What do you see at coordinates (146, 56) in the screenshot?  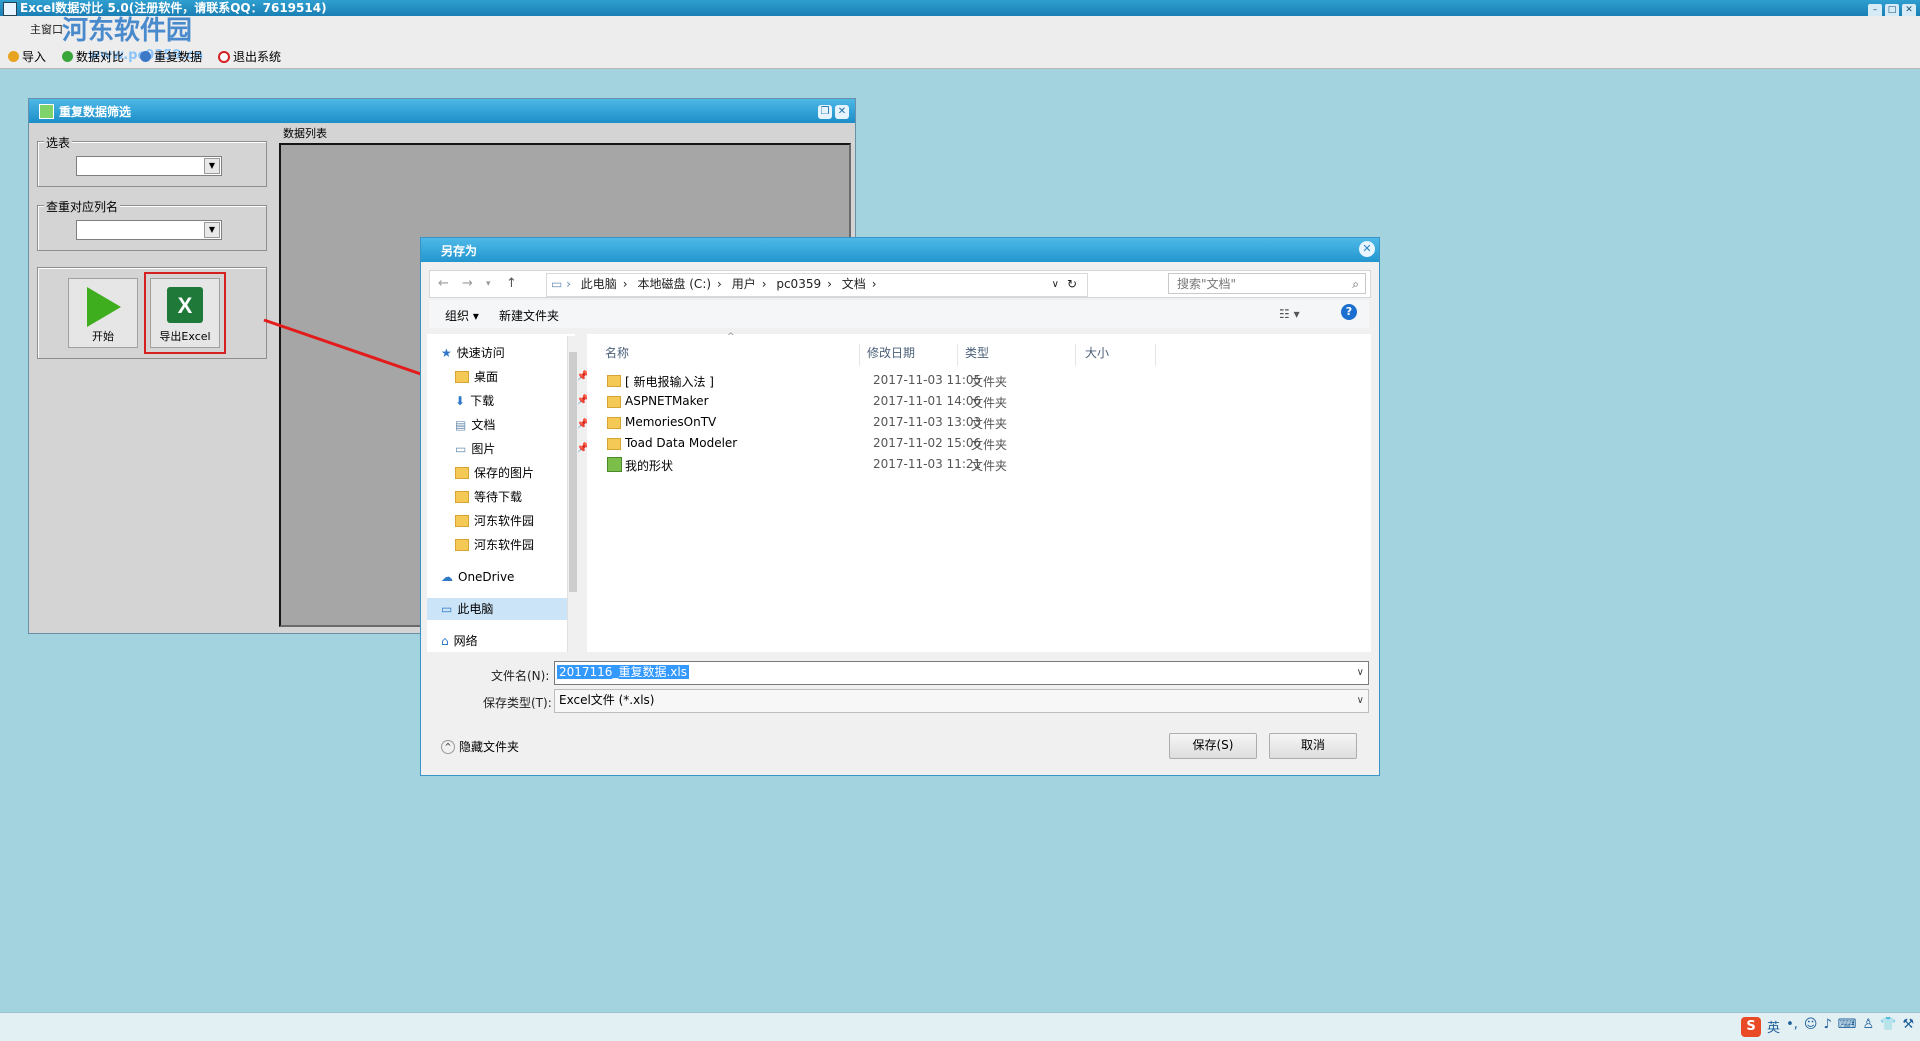 I see `duplicate-icon` at bounding box center [146, 56].